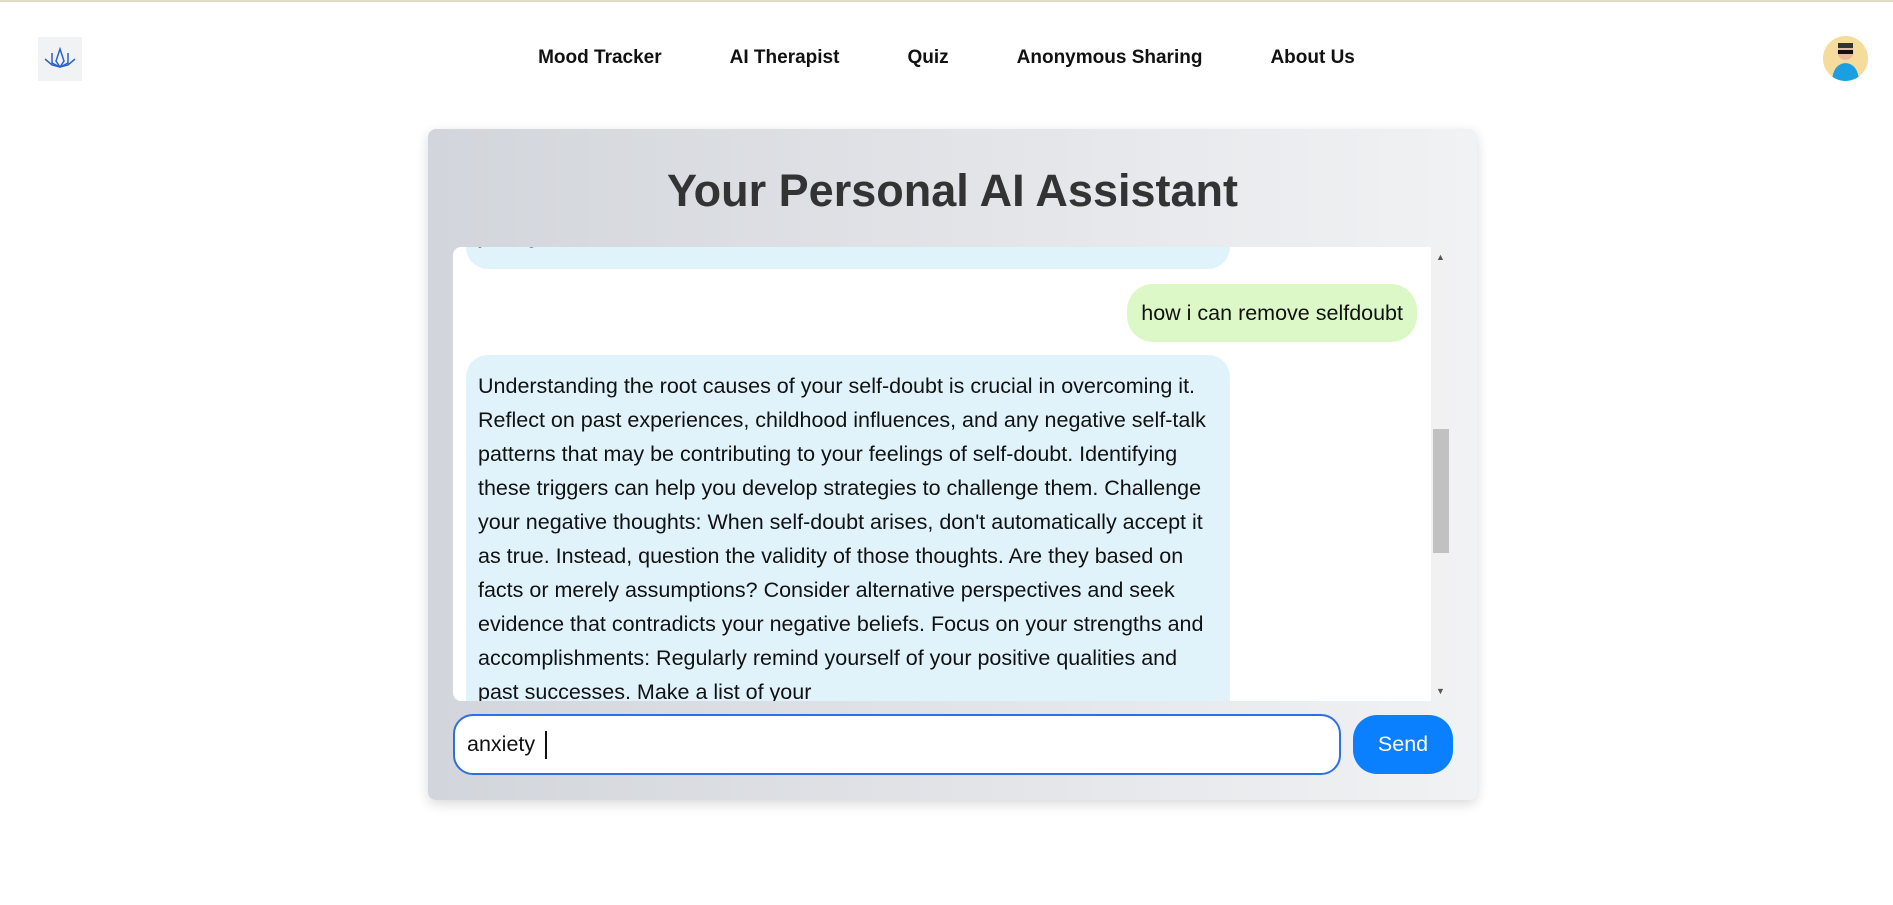 Image resolution: width=1893 pixels, height=905 pixels. What do you see at coordinates (1440, 257) in the screenshot?
I see `scroll-up-icon: ▲` at bounding box center [1440, 257].